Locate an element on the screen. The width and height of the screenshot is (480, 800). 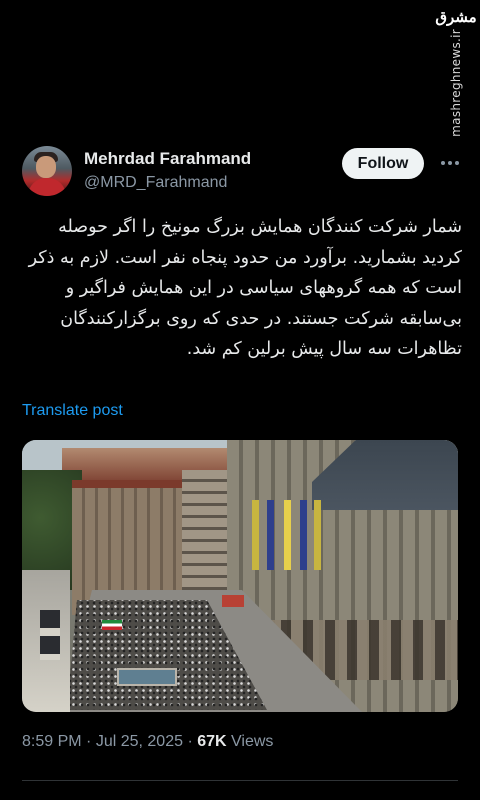
divider is located at coordinates (240, 780).